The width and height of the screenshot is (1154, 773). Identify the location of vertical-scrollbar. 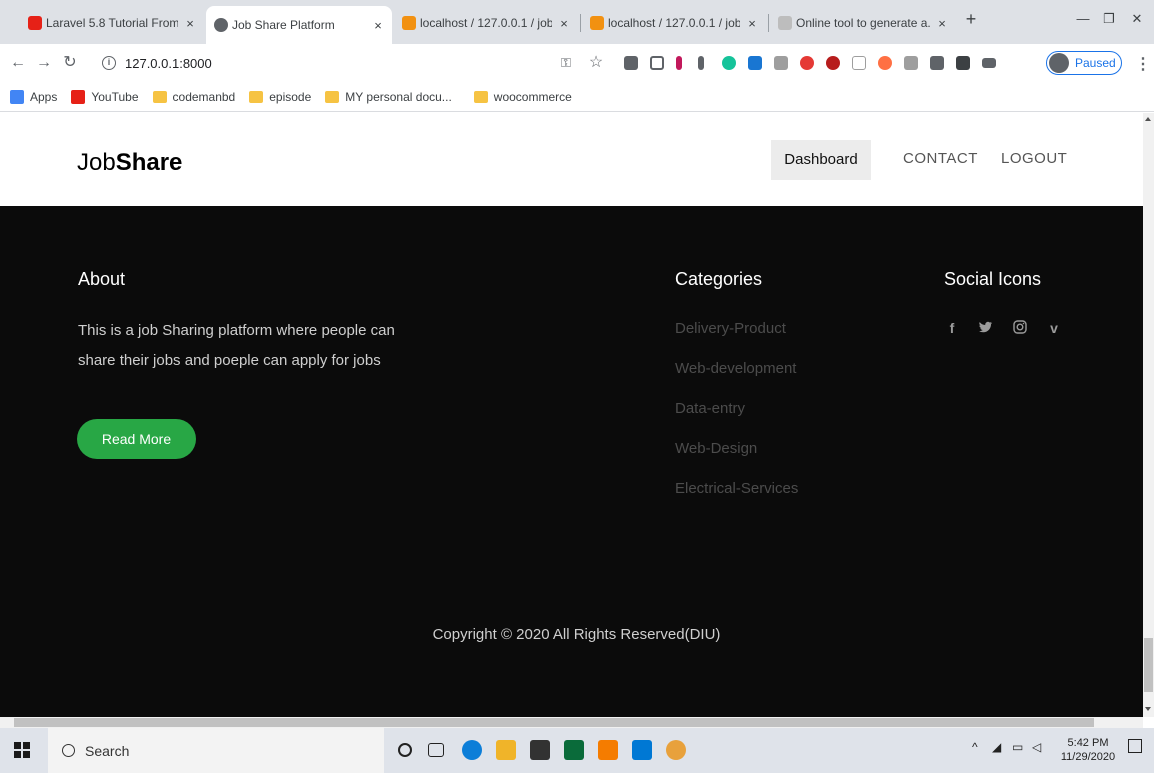
(1148, 415).